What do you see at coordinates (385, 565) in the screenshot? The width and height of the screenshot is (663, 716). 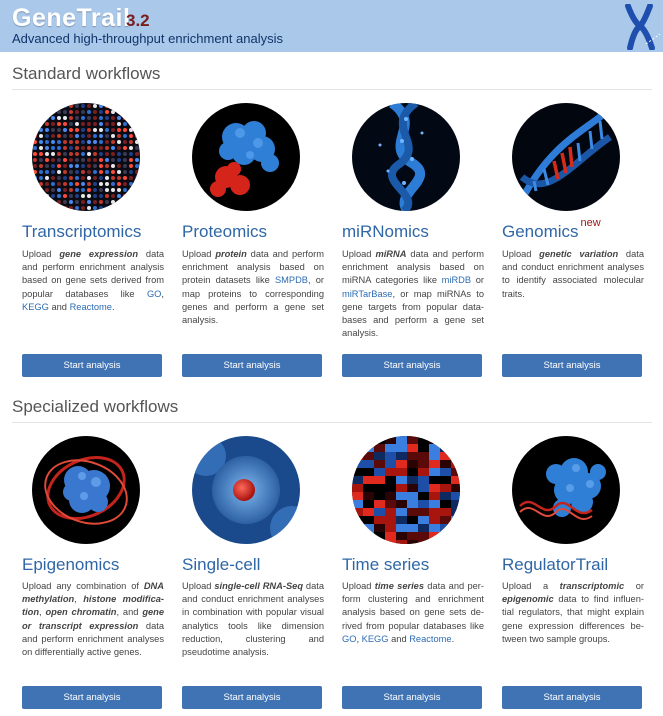 I see `card-title-timeseries: Time series` at bounding box center [385, 565].